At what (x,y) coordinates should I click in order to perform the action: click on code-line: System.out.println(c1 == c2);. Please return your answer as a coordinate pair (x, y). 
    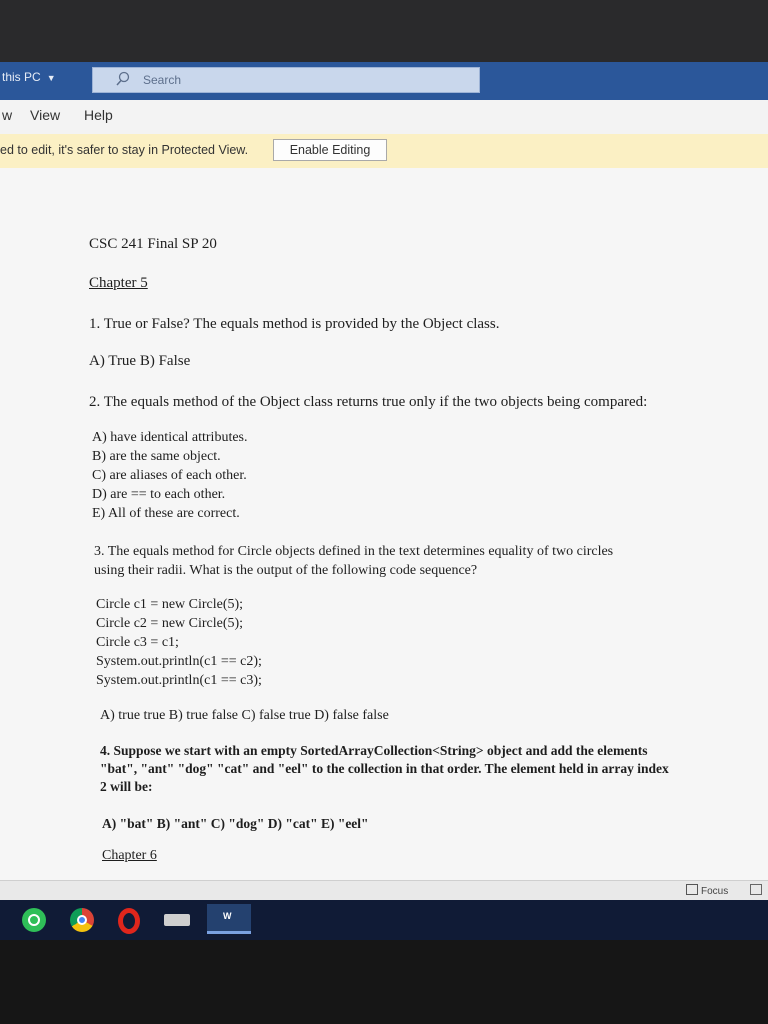
    Looking at the image, I should click on (179, 661).